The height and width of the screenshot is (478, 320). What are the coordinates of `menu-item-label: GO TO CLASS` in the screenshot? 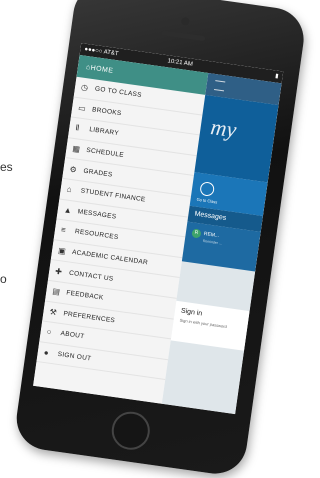 It's located at (118, 92).